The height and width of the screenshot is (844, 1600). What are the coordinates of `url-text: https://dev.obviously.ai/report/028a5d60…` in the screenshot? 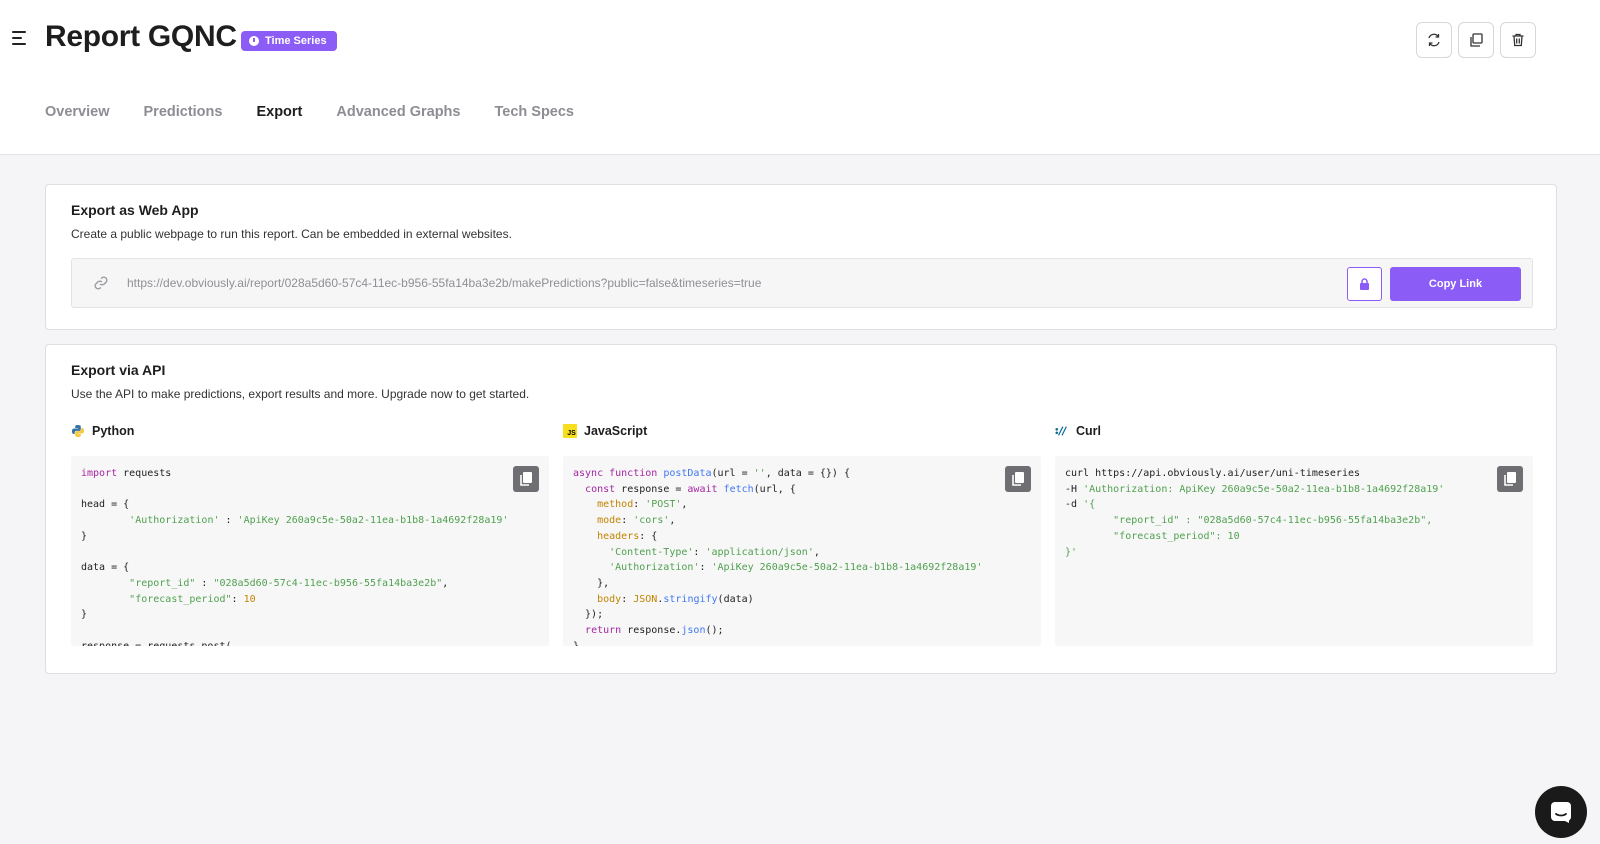 It's located at (444, 283).